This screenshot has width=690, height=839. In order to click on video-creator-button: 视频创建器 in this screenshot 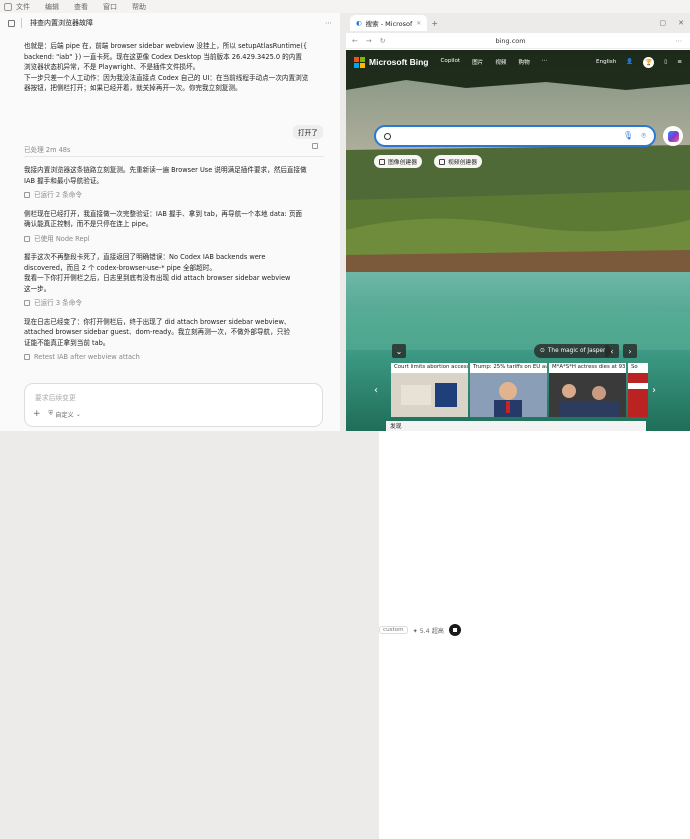, I will do `click(458, 161)`.